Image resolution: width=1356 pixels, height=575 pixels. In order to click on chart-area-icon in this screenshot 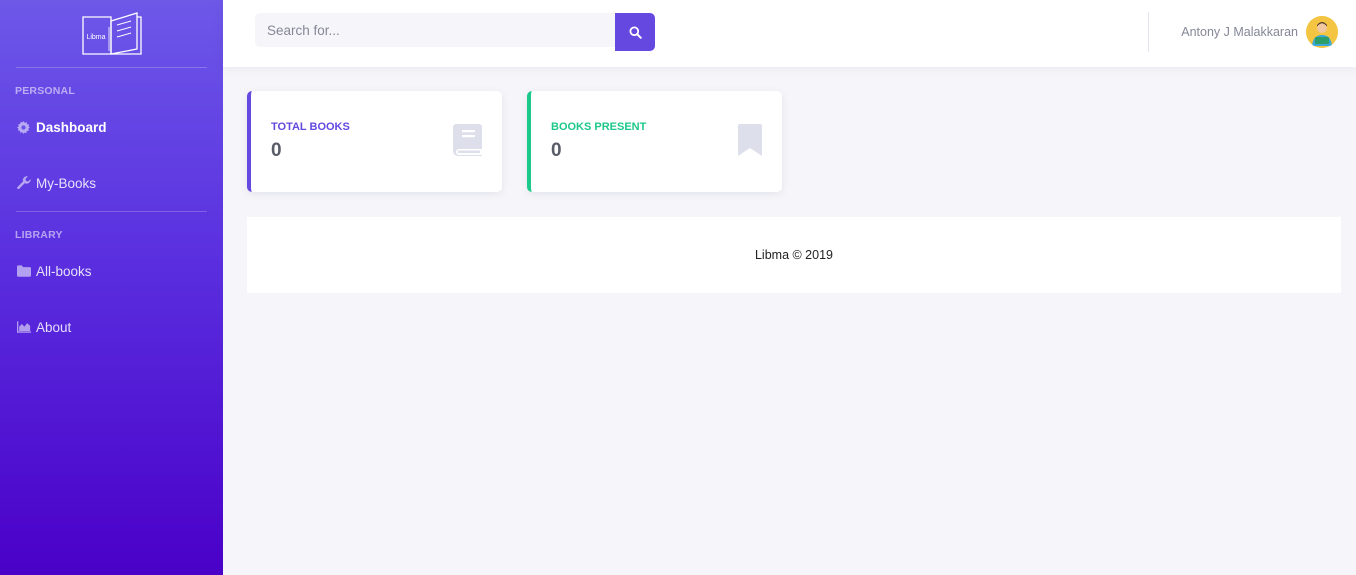, I will do `click(23, 327)`.